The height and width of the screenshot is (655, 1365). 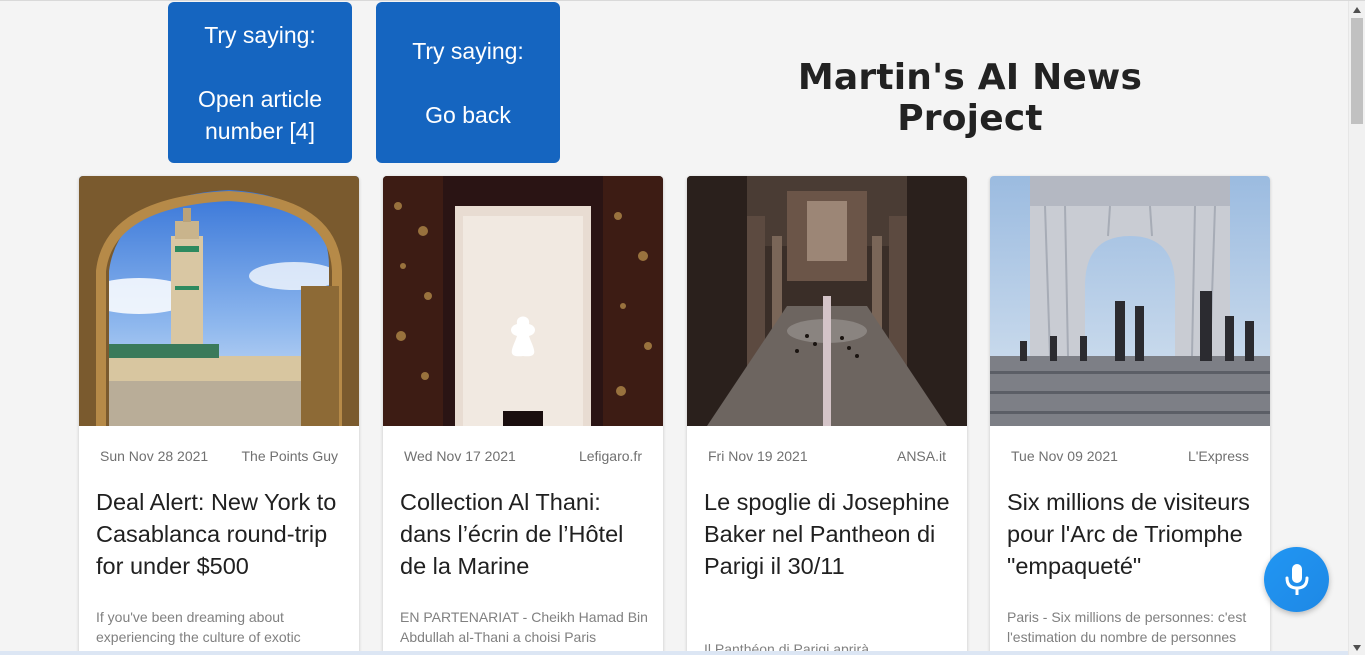 I want to click on voice-hint-go-back: Try saying: Go back, so click(x=468, y=82).